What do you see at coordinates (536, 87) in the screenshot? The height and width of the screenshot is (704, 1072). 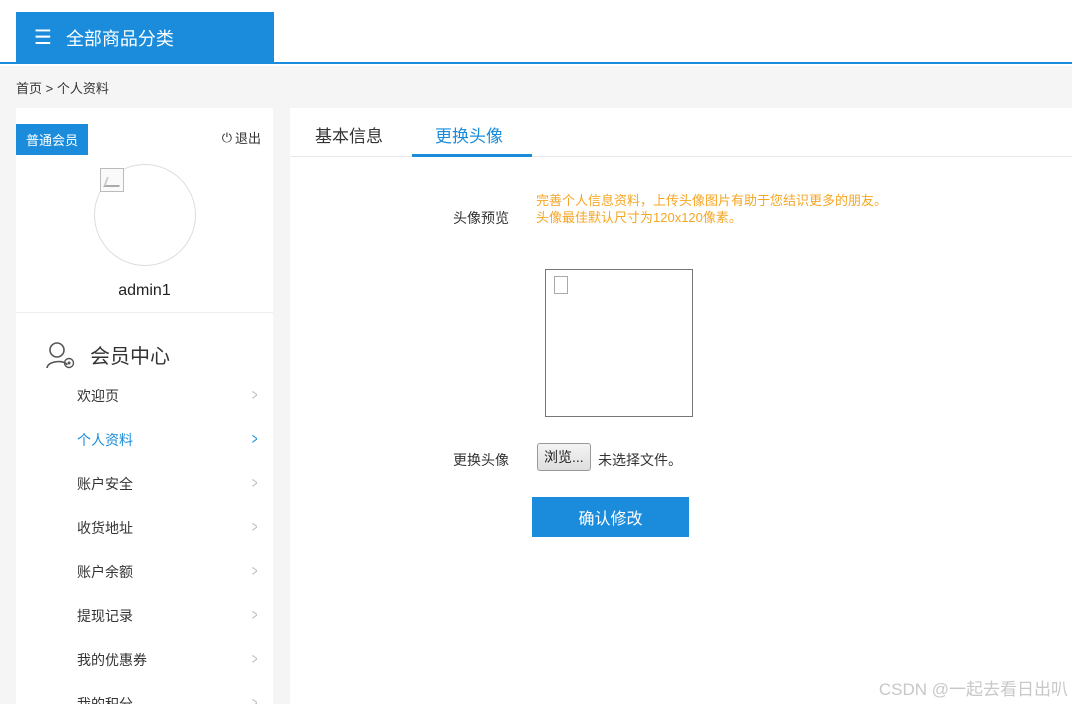 I see `breadcrumb: 首页 > 个人资料` at bounding box center [536, 87].